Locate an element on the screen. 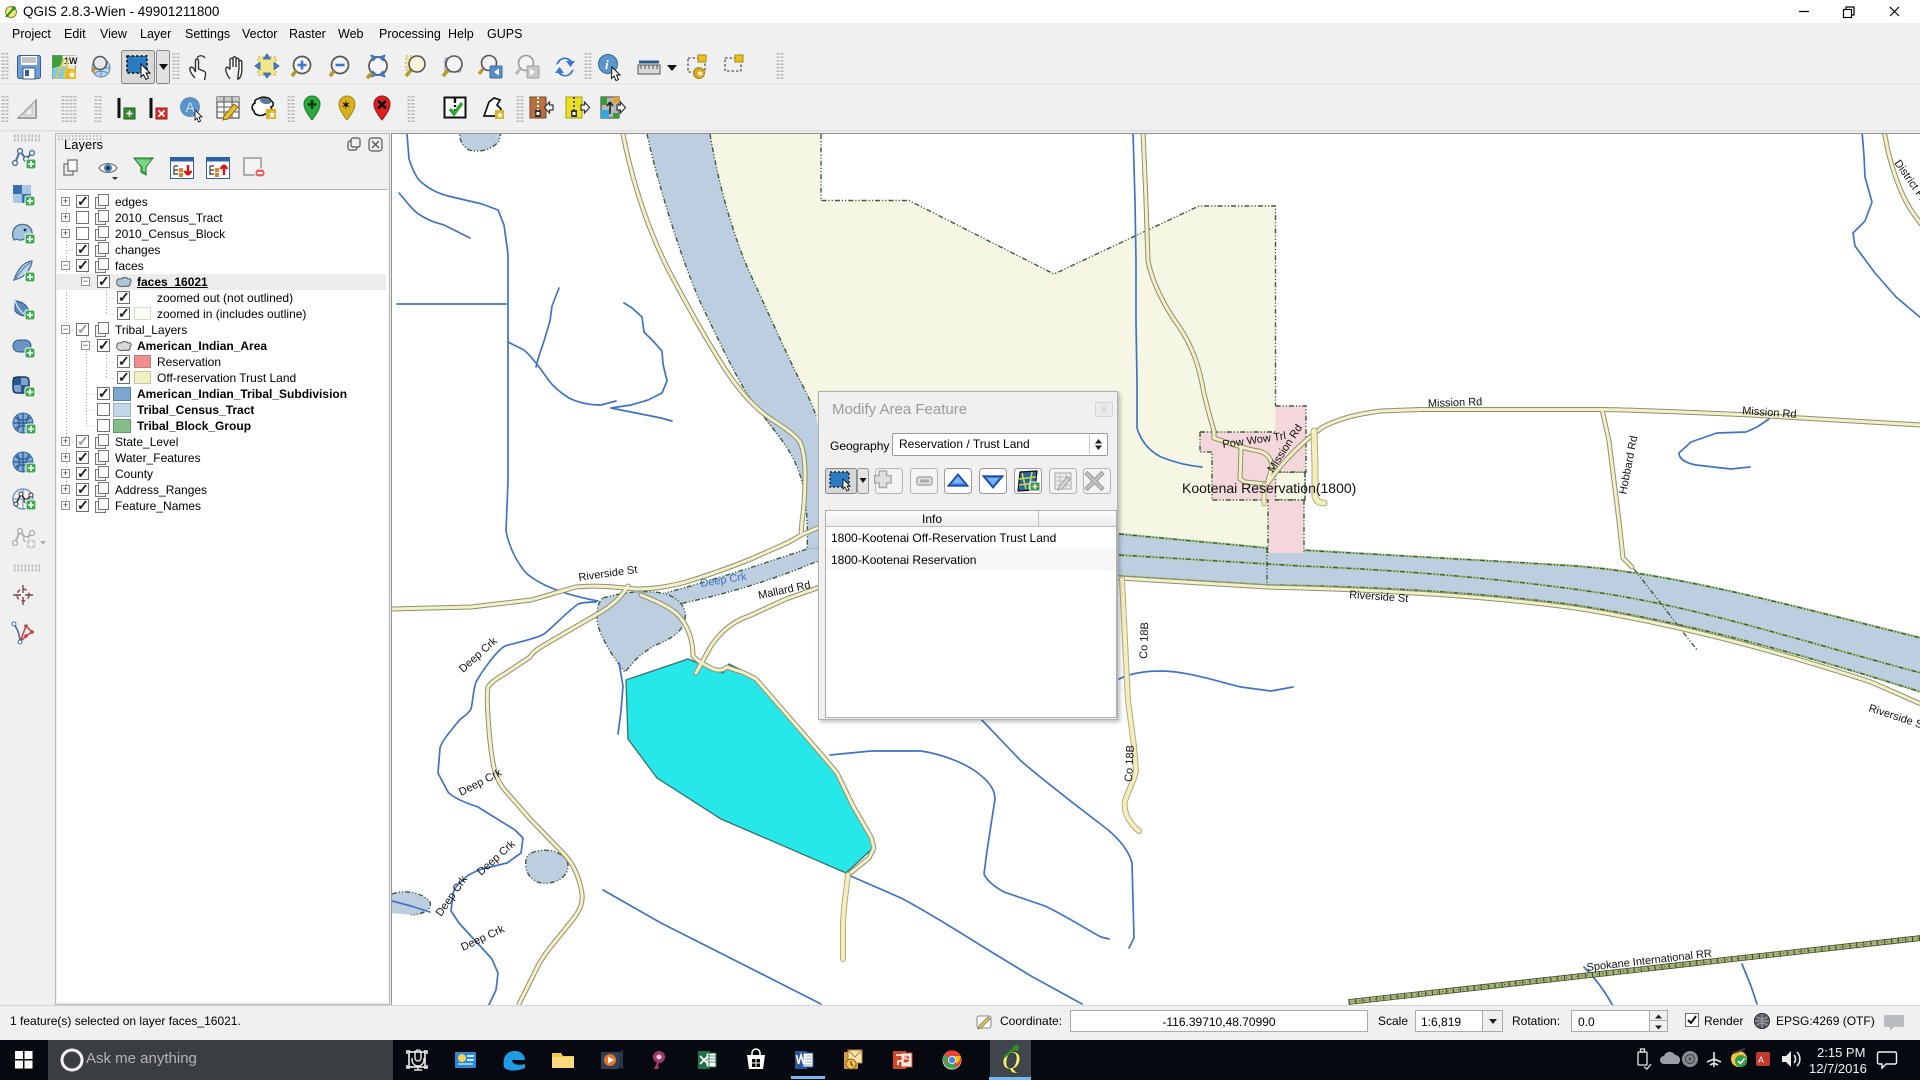 The height and width of the screenshot is (1080, 1920). svg-text: i is located at coordinates (607, 64).